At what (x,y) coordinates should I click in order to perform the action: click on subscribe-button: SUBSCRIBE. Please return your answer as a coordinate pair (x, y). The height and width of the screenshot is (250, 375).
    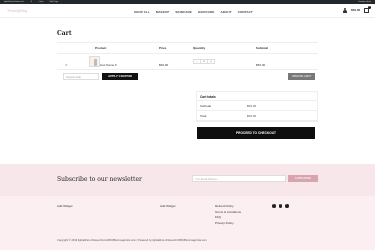
    Looking at the image, I should click on (303, 178).